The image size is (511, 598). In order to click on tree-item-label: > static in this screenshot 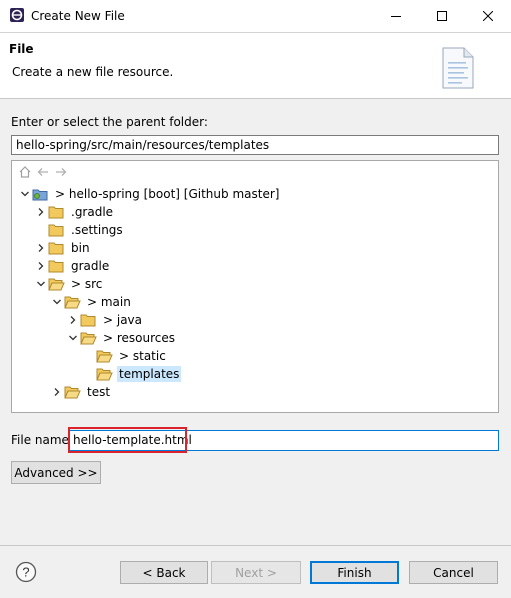, I will do `click(142, 356)`.